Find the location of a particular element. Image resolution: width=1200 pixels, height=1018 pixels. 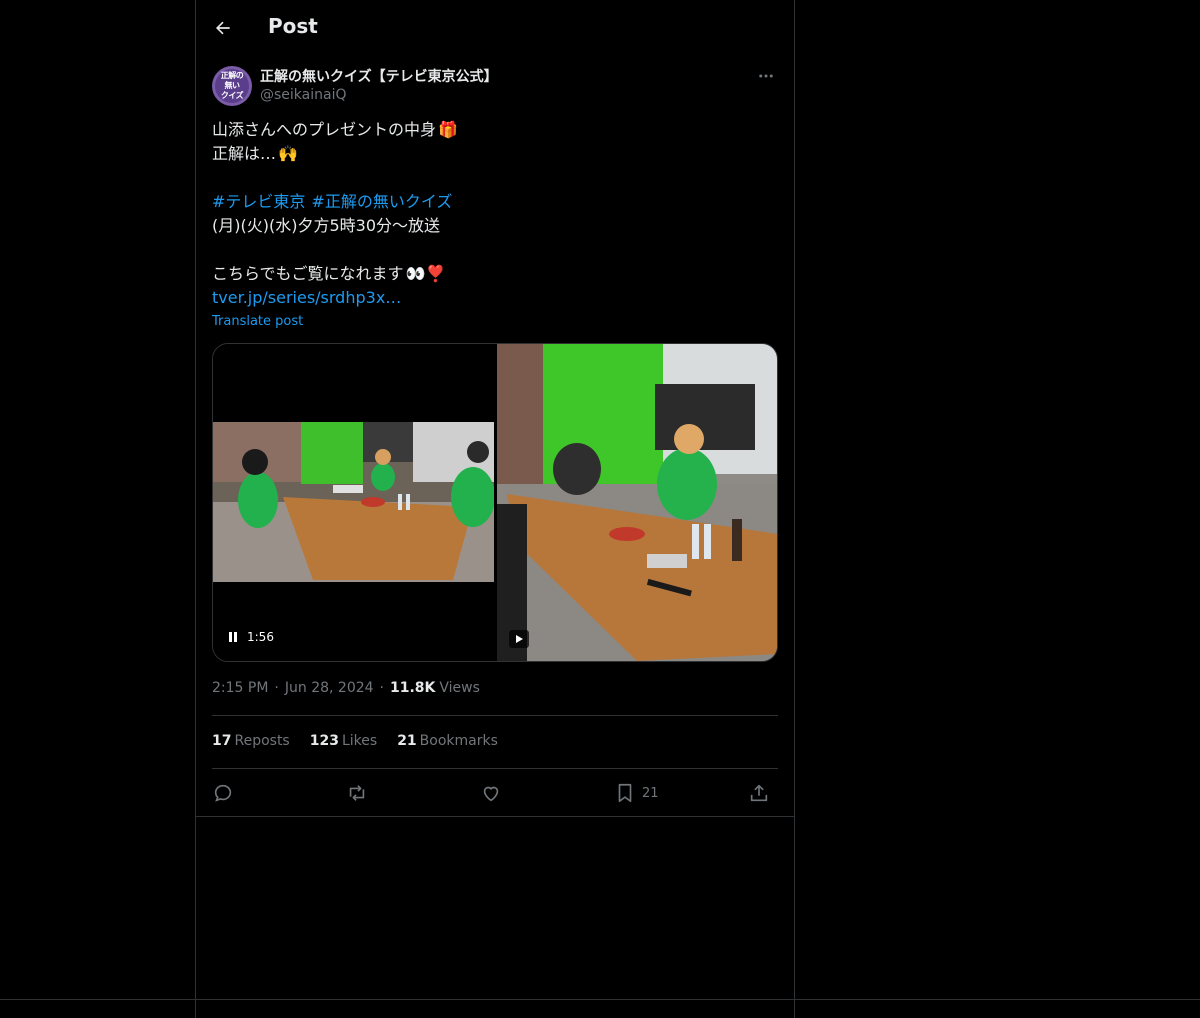

avatar-logo-line: クイズ is located at coordinates (232, 95).